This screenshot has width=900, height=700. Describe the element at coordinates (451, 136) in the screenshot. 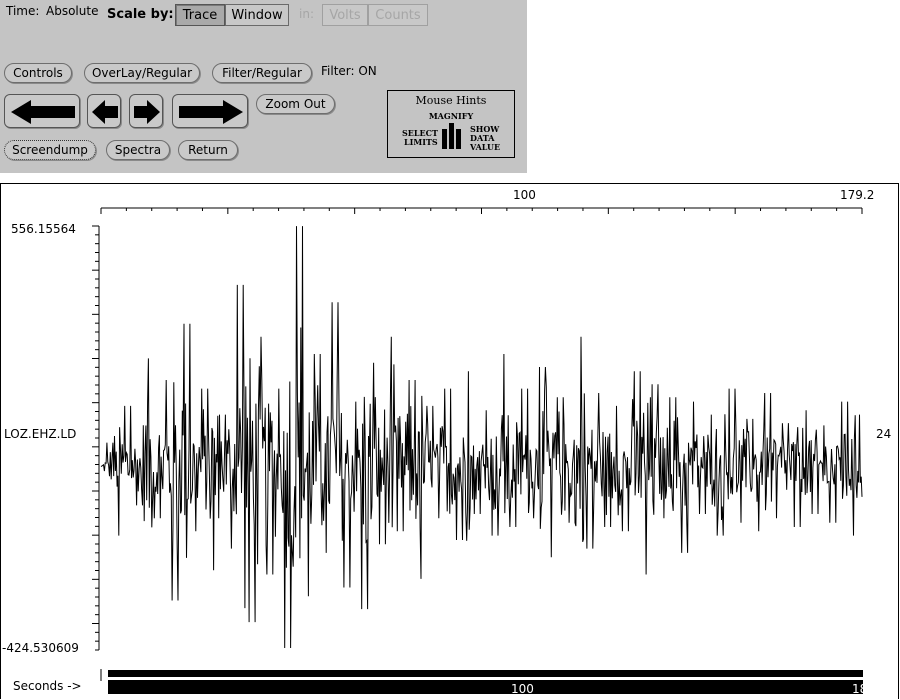

I see `mouse-buttons-icon` at that location.